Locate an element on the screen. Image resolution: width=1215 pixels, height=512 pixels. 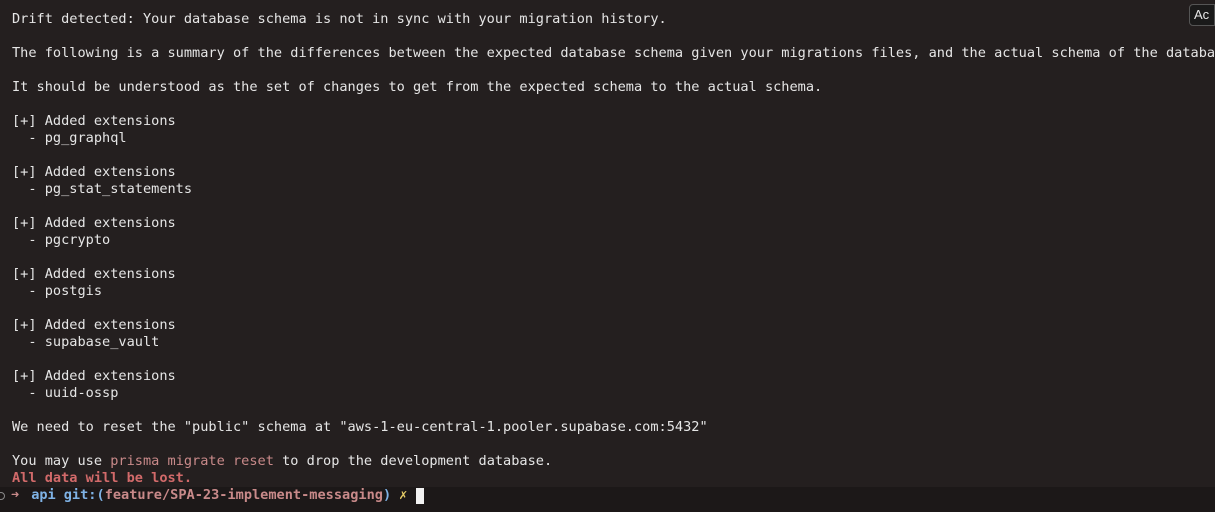
prompt-open-paren: ( is located at coordinates (100, 495).